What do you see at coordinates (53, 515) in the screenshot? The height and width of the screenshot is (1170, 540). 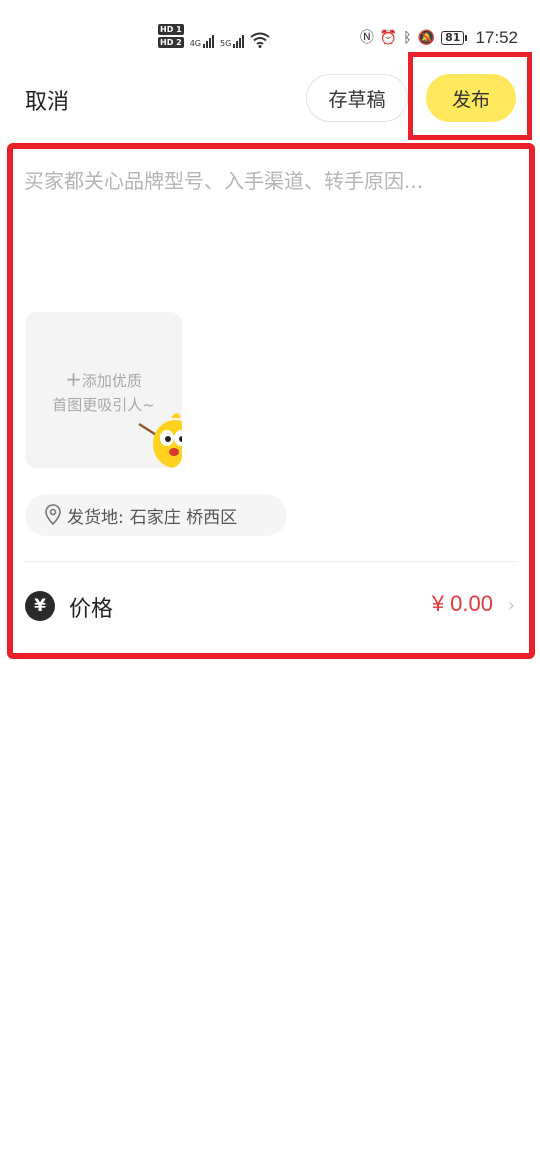 I see `location-pin-icon` at bounding box center [53, 515].